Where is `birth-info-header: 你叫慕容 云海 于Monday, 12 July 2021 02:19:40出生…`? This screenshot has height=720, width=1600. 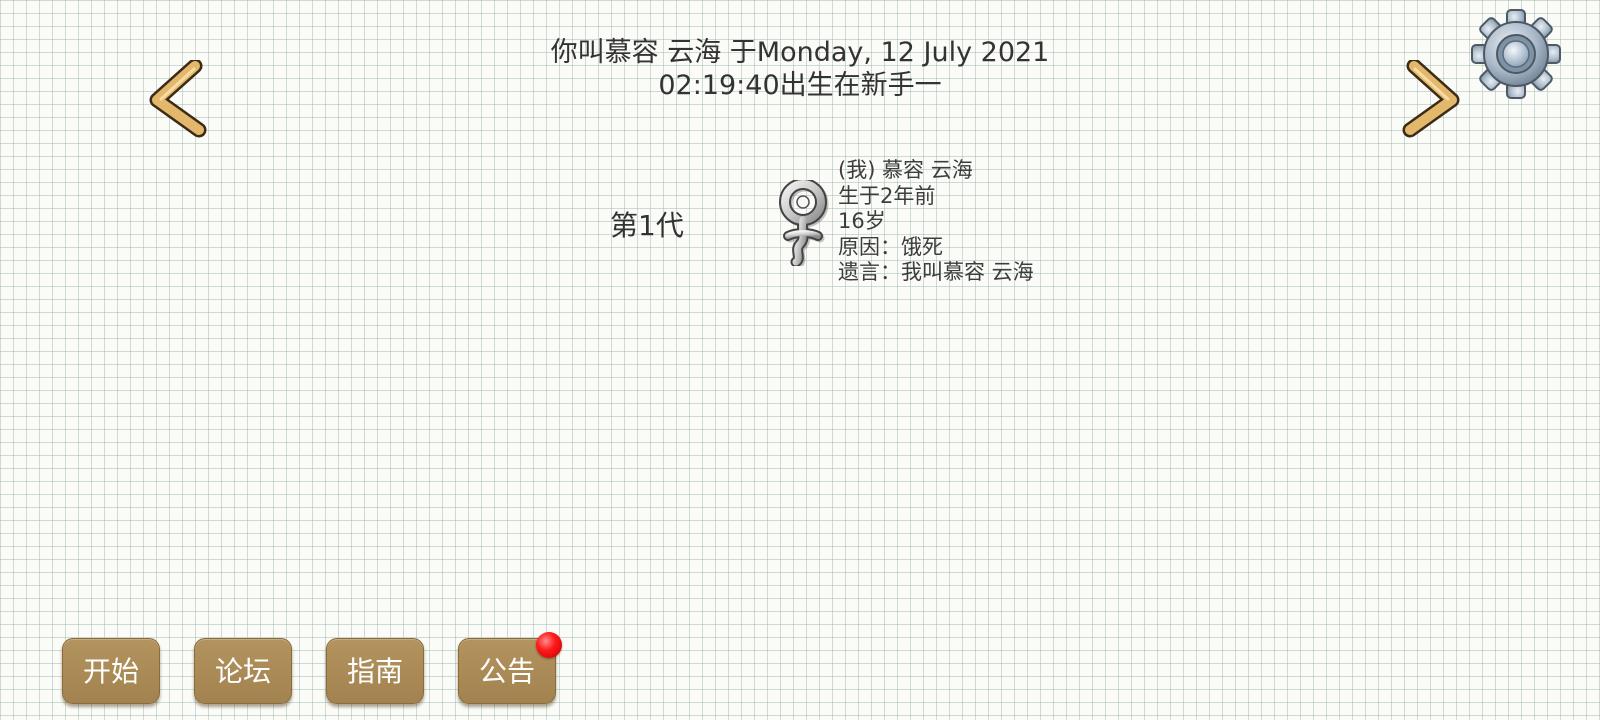 birth-info-header: 你叫慕容 云海 于Monday, 12 July 2021 02:19:40出生… is located at coordinates (800, 69).